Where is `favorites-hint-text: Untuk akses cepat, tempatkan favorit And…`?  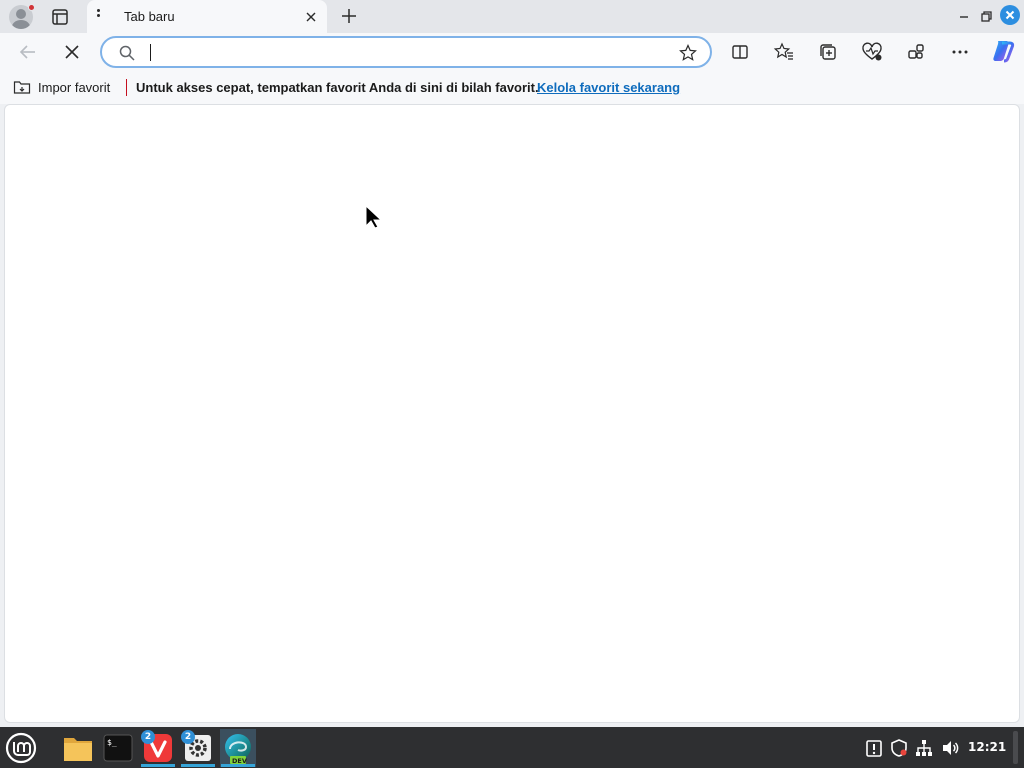
favorites-hint-text: Untuk akses cepat, tempatkan favorit And… is located at coordinates (337, 87).